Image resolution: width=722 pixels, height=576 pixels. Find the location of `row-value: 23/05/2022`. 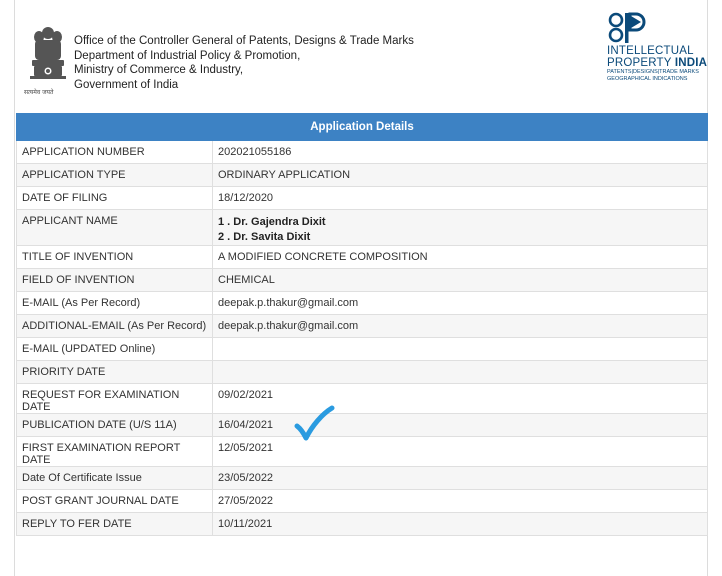

row-value: 23/05/2022 is located at coordinates (460, 478).